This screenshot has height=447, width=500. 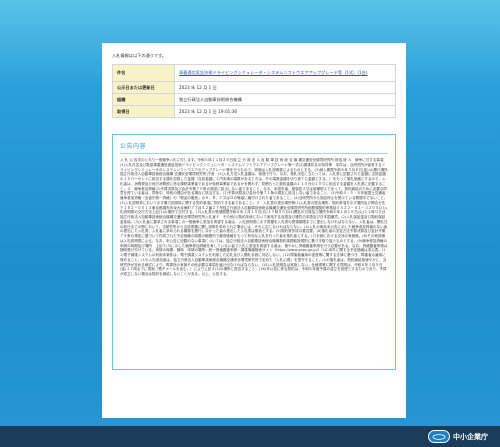 I want to click on table-row-date: 公示日または更新日 2023 年 12 月 1 日, so click(x=254, y=87).